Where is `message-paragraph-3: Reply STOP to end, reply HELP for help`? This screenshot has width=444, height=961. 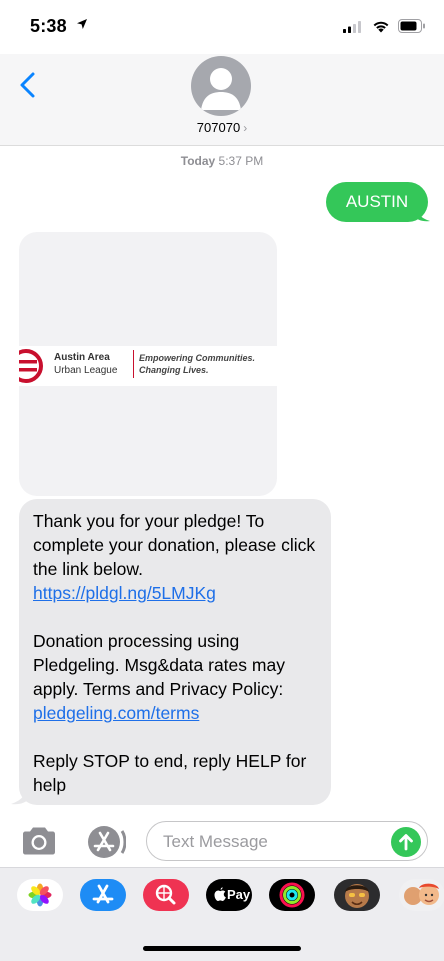 message-paragraph-3: Reply STOP to end, reply HELP for help is located at coordinates (175, 773).